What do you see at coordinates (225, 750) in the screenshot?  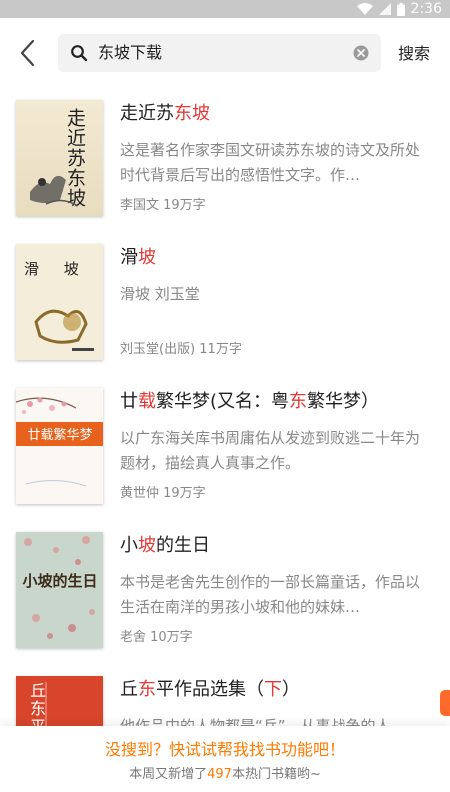 I see `find-book-link: 没搜到？快试试帮我找书功能吧！` at bounding box center [225, 750].